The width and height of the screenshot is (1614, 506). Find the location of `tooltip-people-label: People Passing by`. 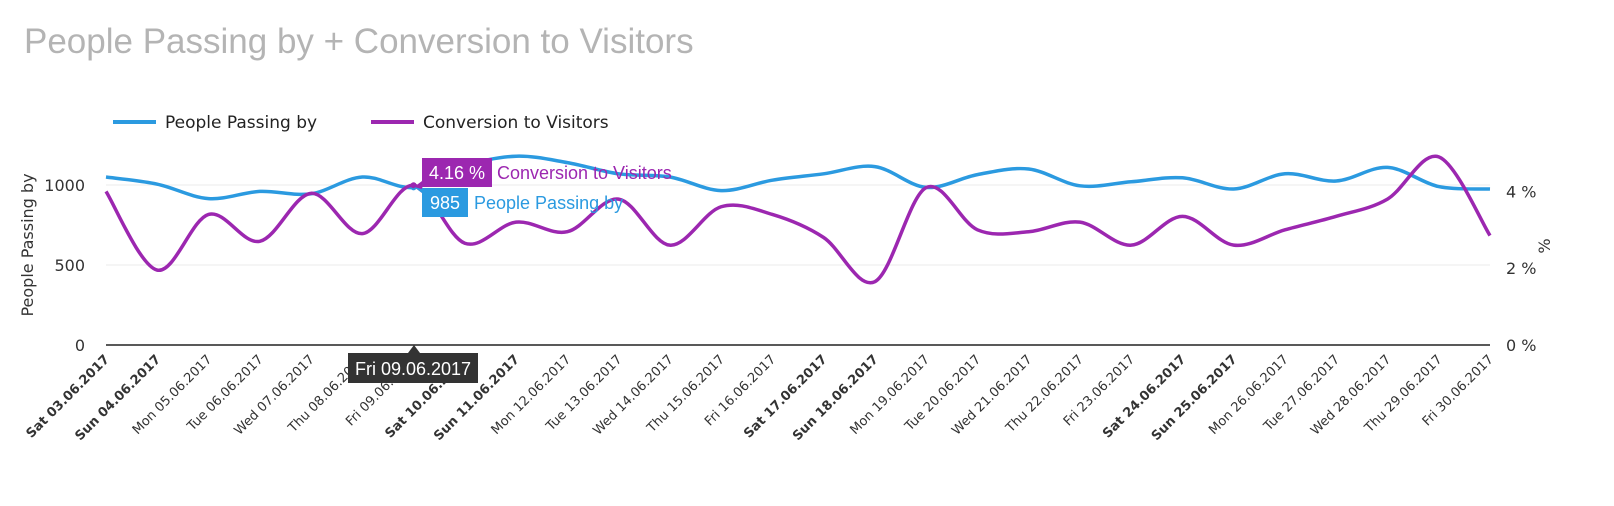

tooltip-people-label: People Passing by is located at coordinates (548, 203).